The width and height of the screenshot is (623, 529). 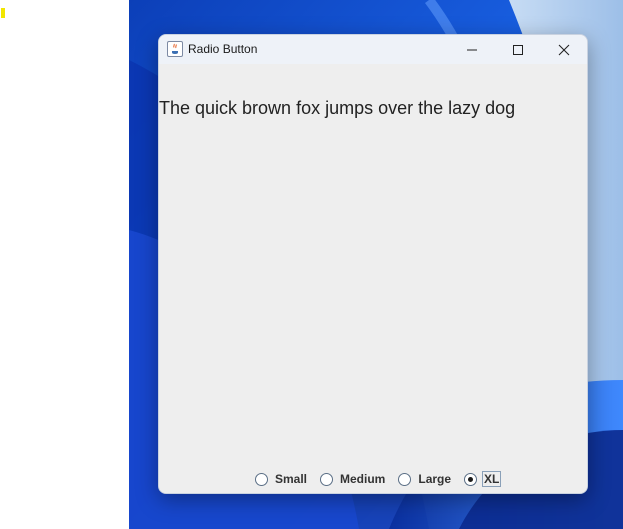 I want to click on radio-button-large, so click(x=405, y=479).